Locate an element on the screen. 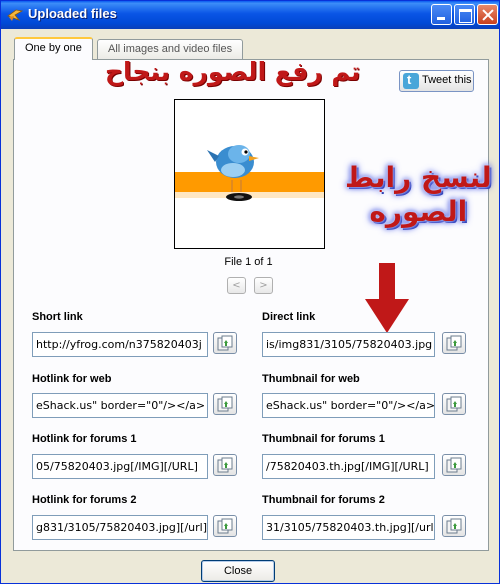  title-bar: Uploaded files is located at coordinates (250, 15).